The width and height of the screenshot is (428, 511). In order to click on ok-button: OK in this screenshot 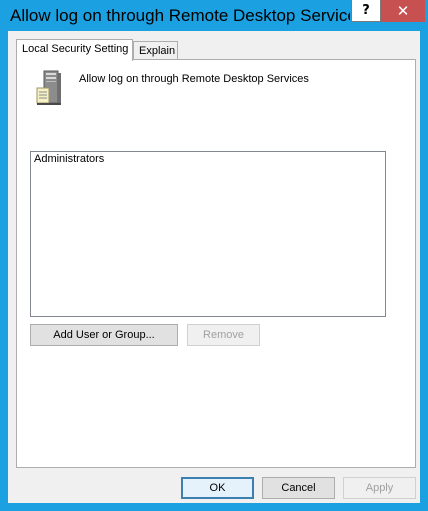, I will do `click(217, 488)`.